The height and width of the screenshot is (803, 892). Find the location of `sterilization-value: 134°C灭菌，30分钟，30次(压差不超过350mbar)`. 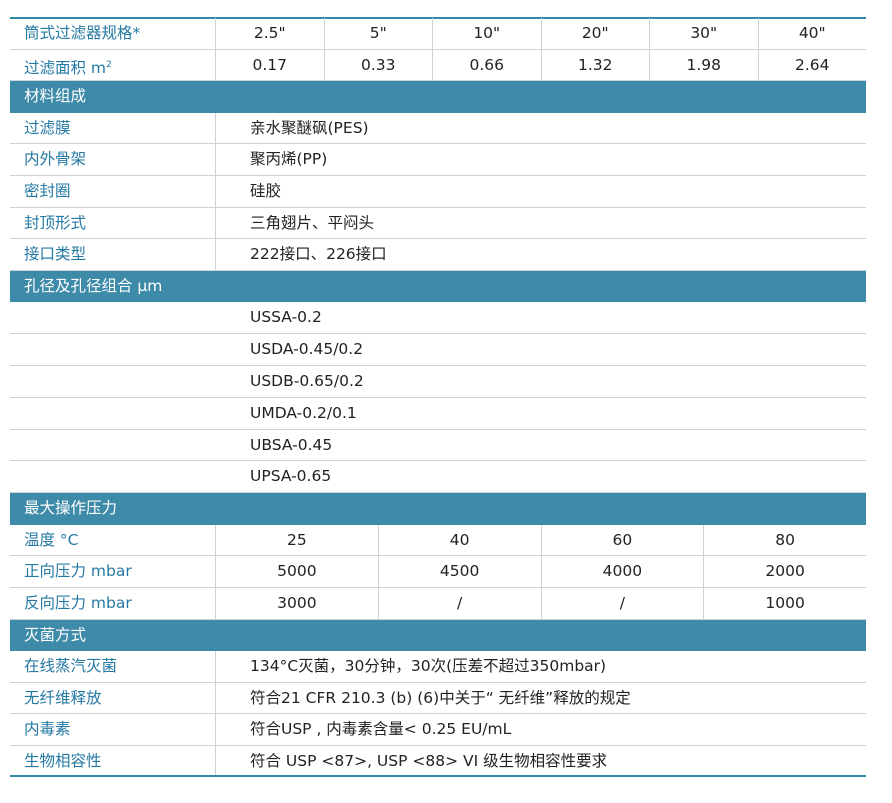

sterilization-value: 134°C灭菌，30分钟，30次(压差不超过350mbar) is located at coordinates (428, 666).